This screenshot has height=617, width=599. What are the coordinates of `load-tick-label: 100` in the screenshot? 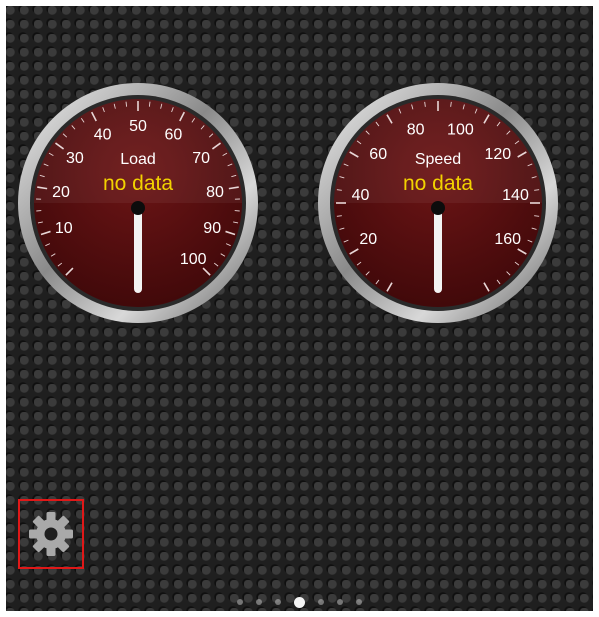 It's located at (193, 259).